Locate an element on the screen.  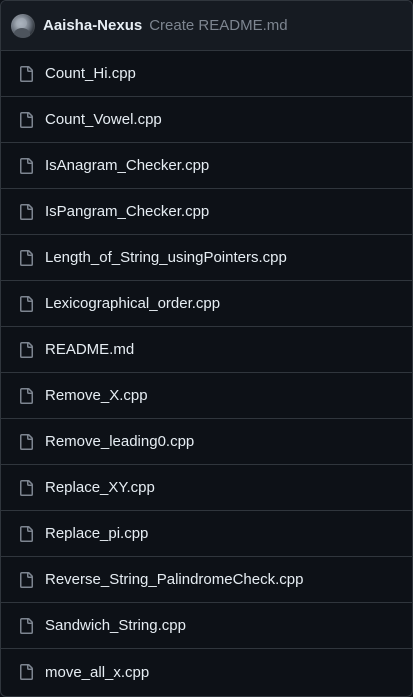
file-name-link: Replace_pi.cpp is located at coordinates (96, 533).